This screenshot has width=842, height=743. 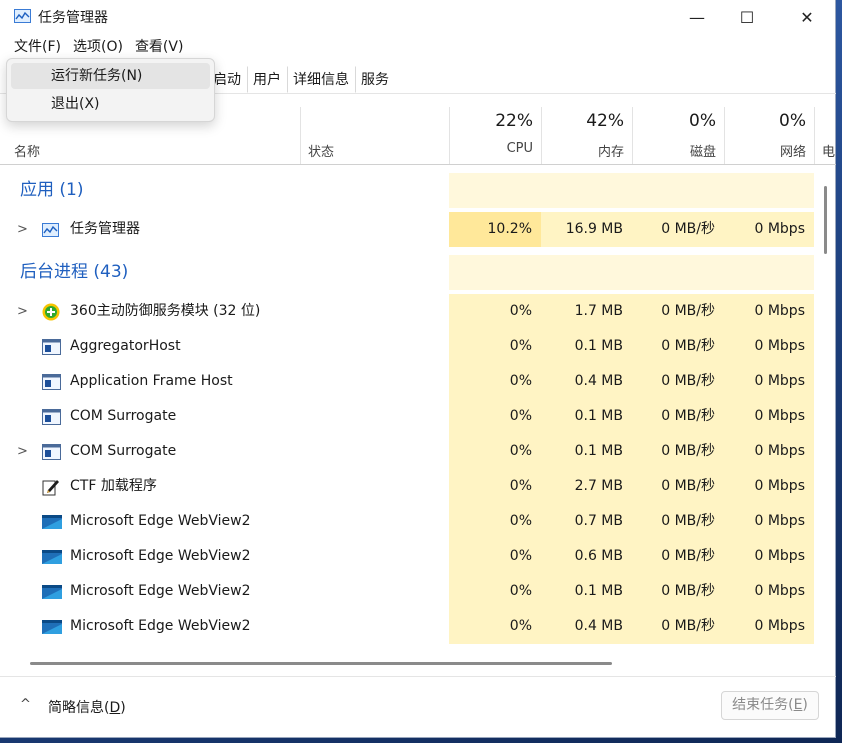 I want to click on column-cpu: 22% CPU, so click(x=495, y=135).